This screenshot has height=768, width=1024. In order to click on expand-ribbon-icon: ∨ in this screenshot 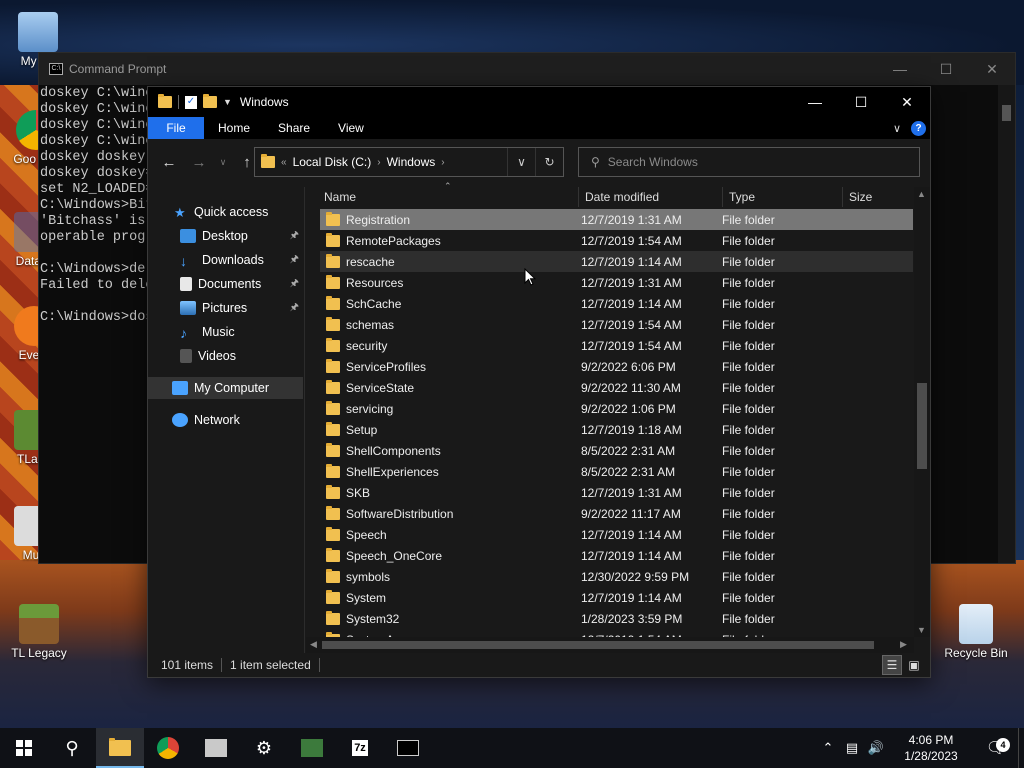, I will do `click(897, 128)`.